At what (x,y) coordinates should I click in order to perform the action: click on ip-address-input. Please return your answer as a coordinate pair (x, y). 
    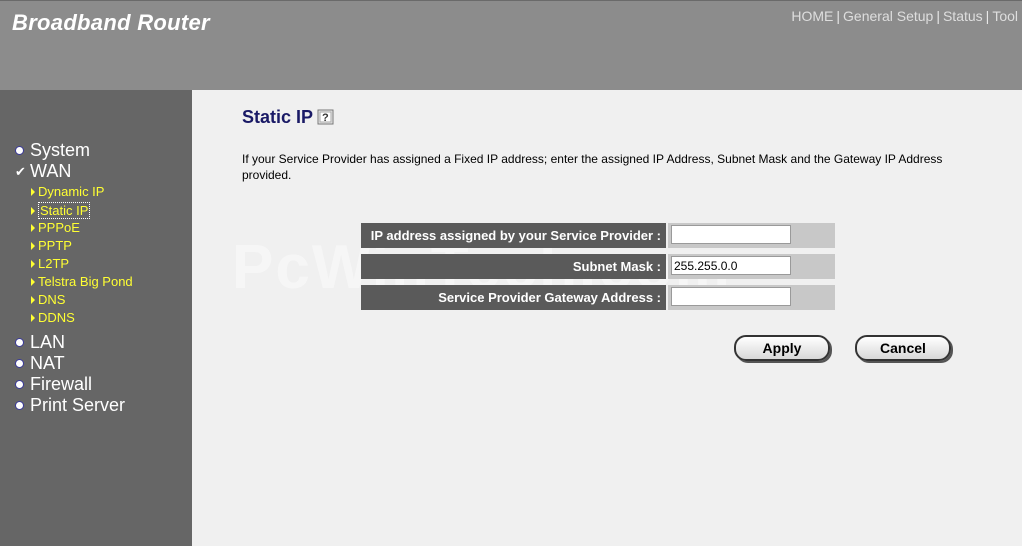
    Looking at the image, I should click on (731, 234).